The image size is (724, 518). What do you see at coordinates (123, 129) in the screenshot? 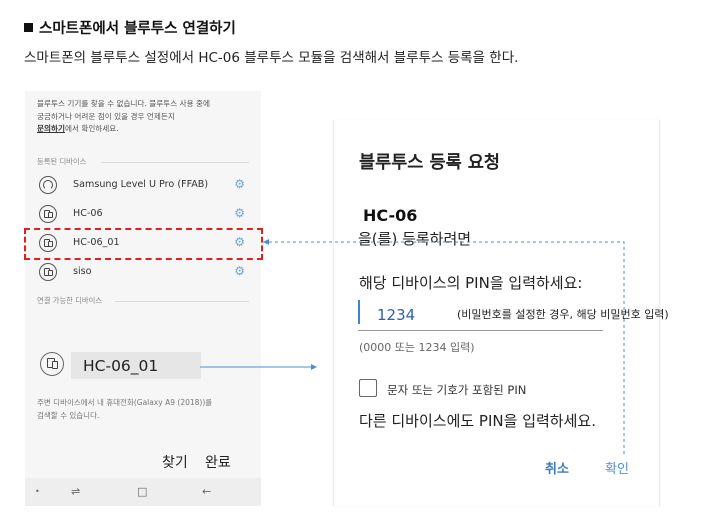
I see `info-line-3: 문의하기에서 확인하세요.` at bounding box center [123, 129].